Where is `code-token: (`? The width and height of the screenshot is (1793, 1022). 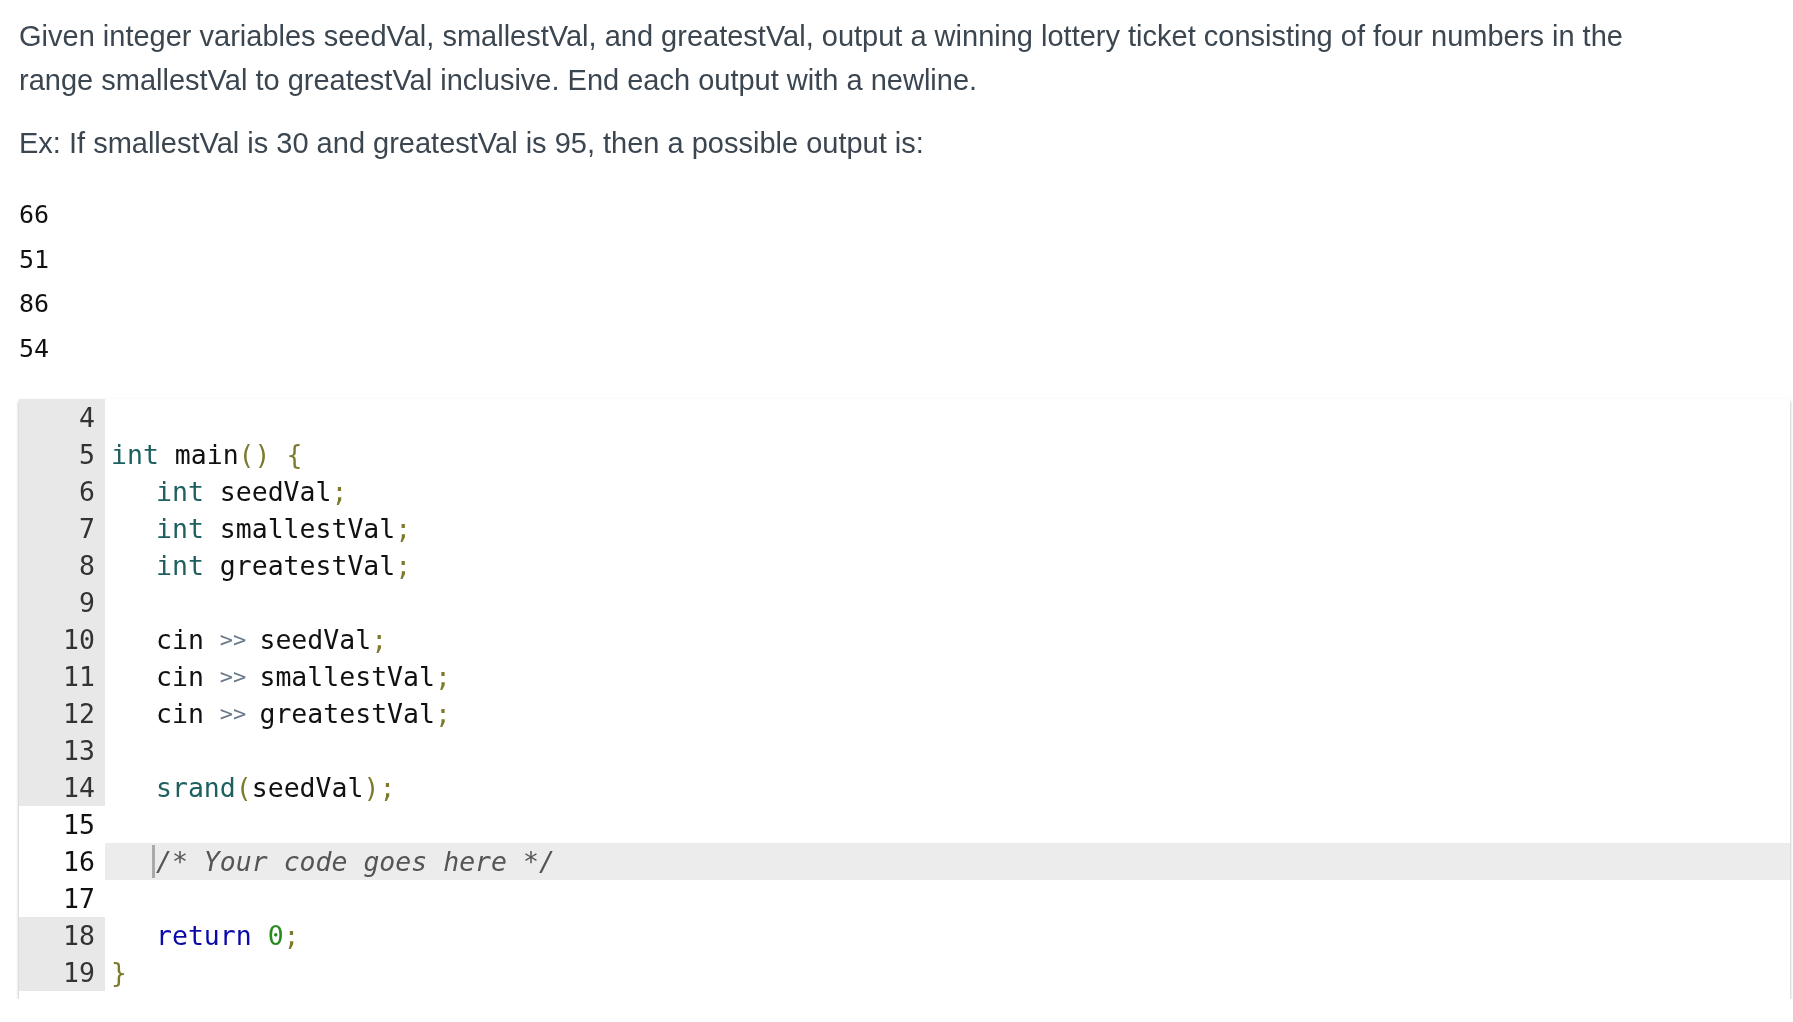 code-token: ( is located at coordinates (243, 788).